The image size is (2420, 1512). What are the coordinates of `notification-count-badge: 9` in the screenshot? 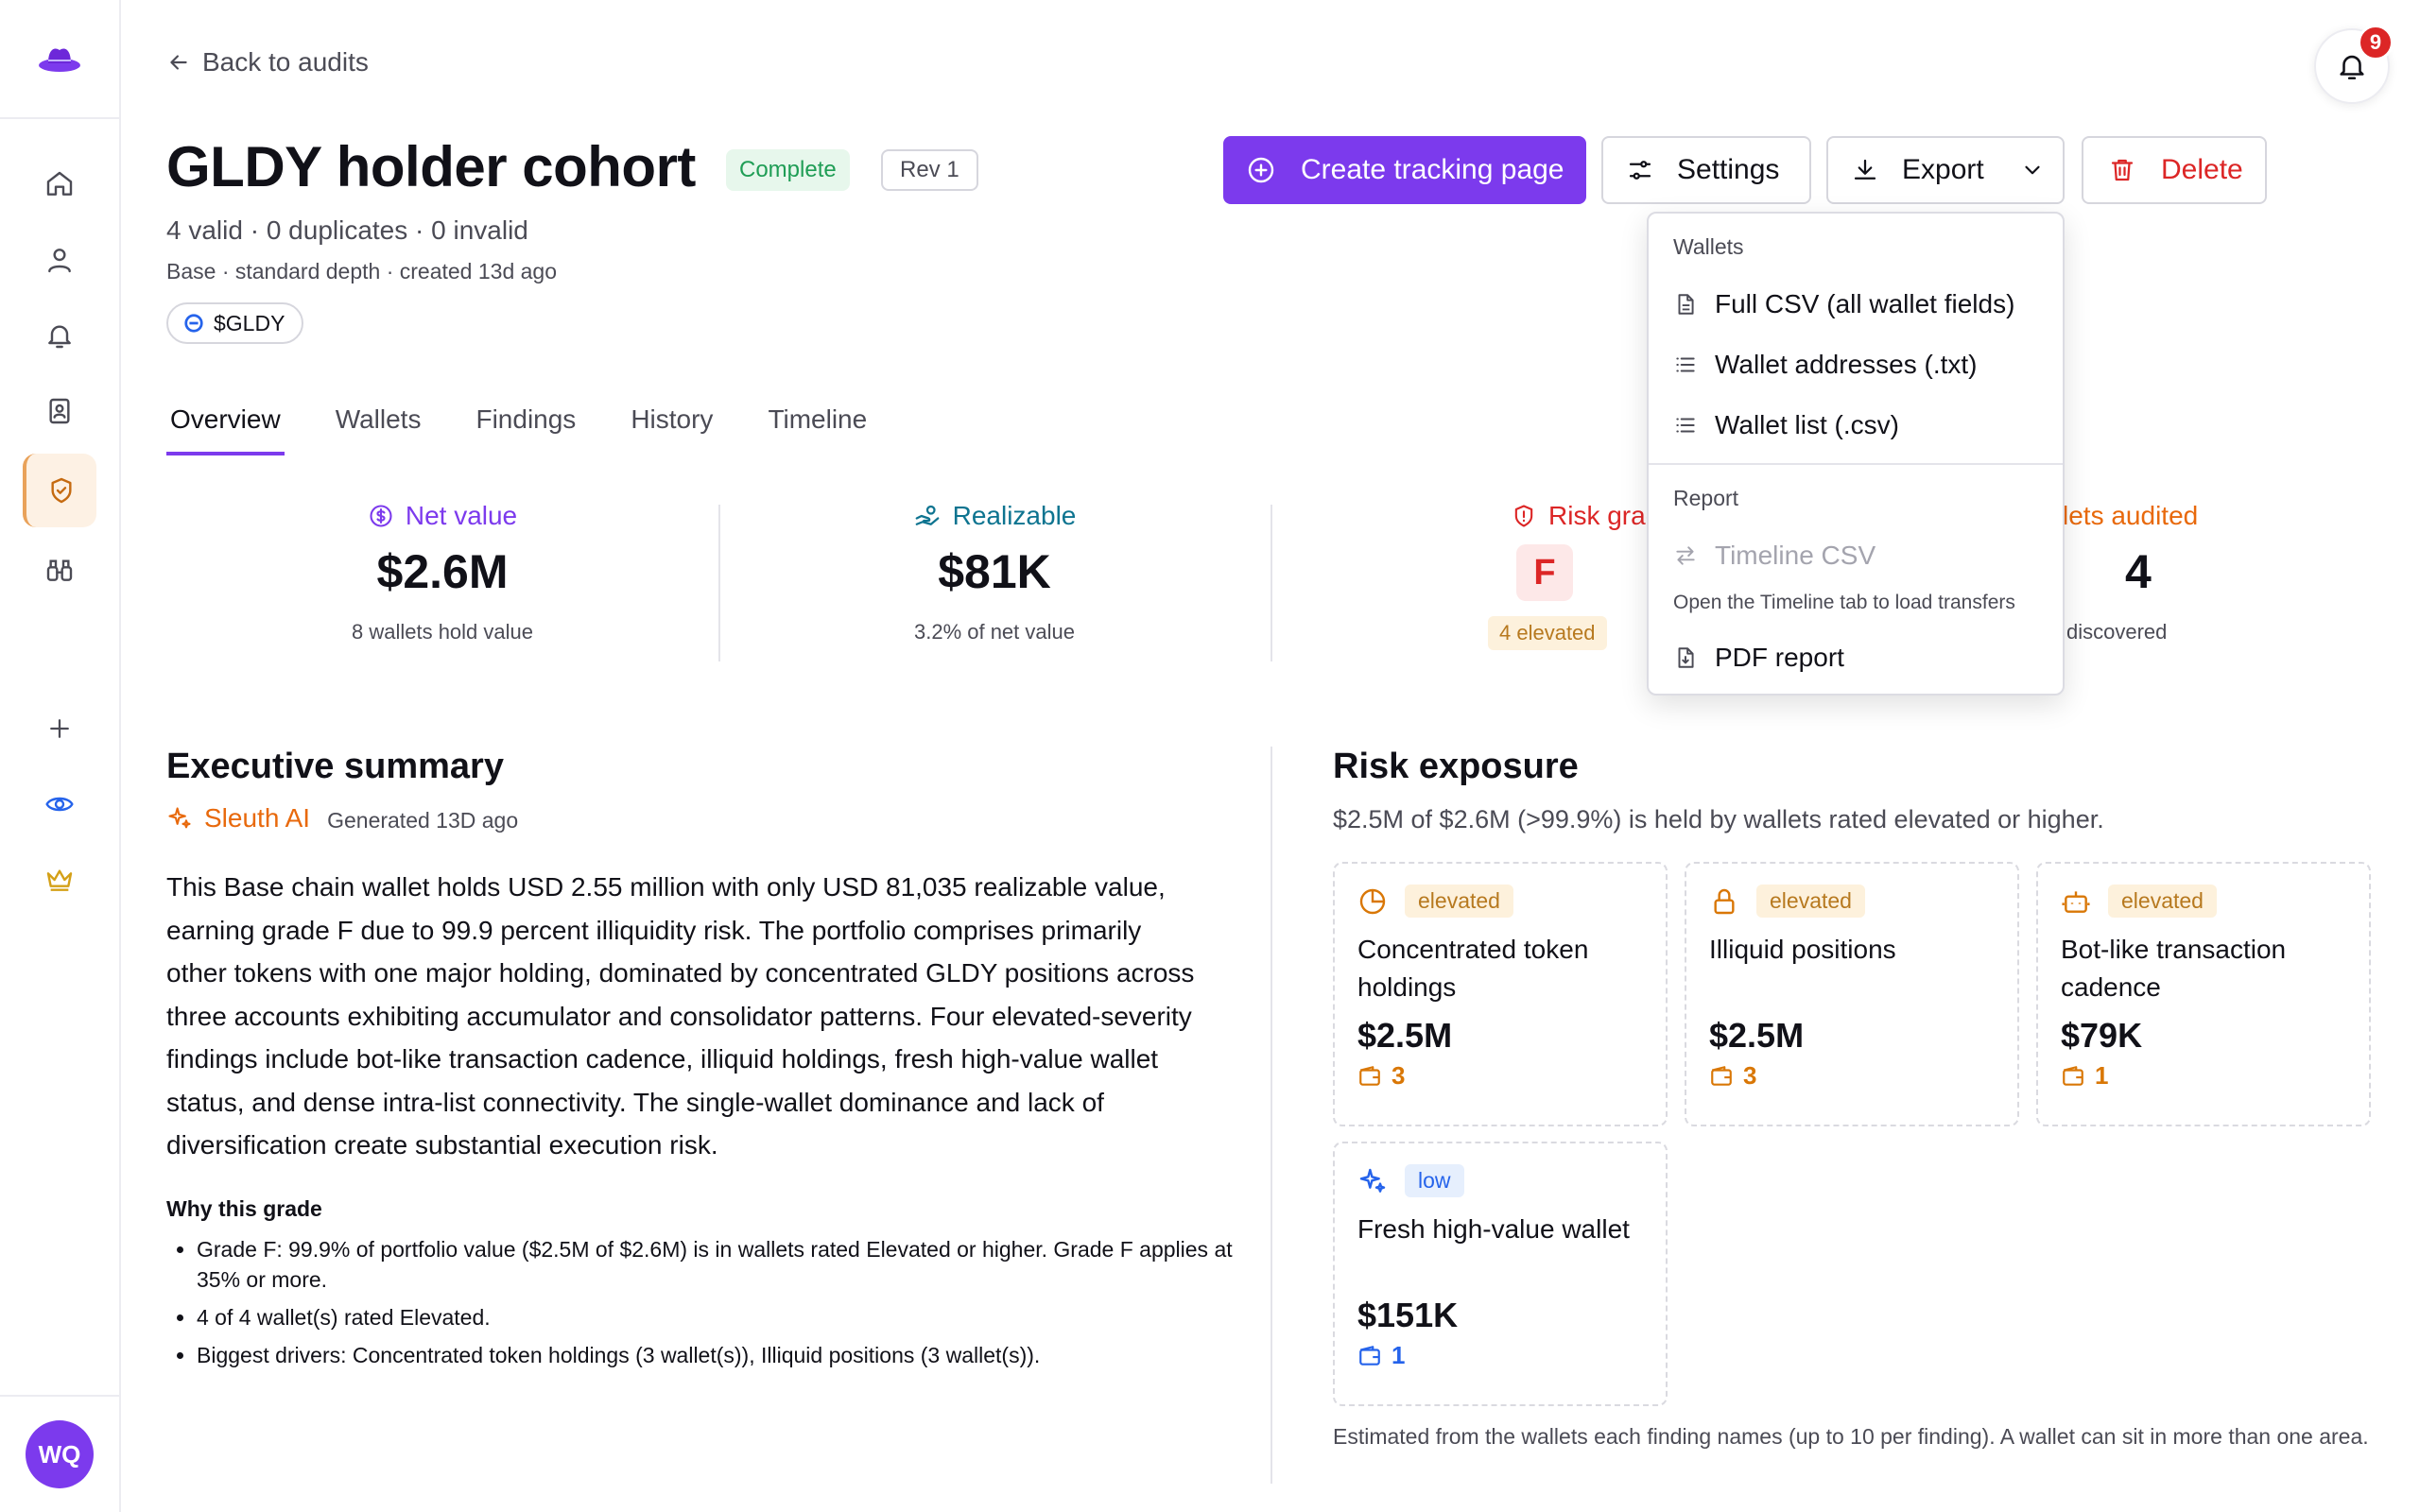 It's located at (2376, 42).